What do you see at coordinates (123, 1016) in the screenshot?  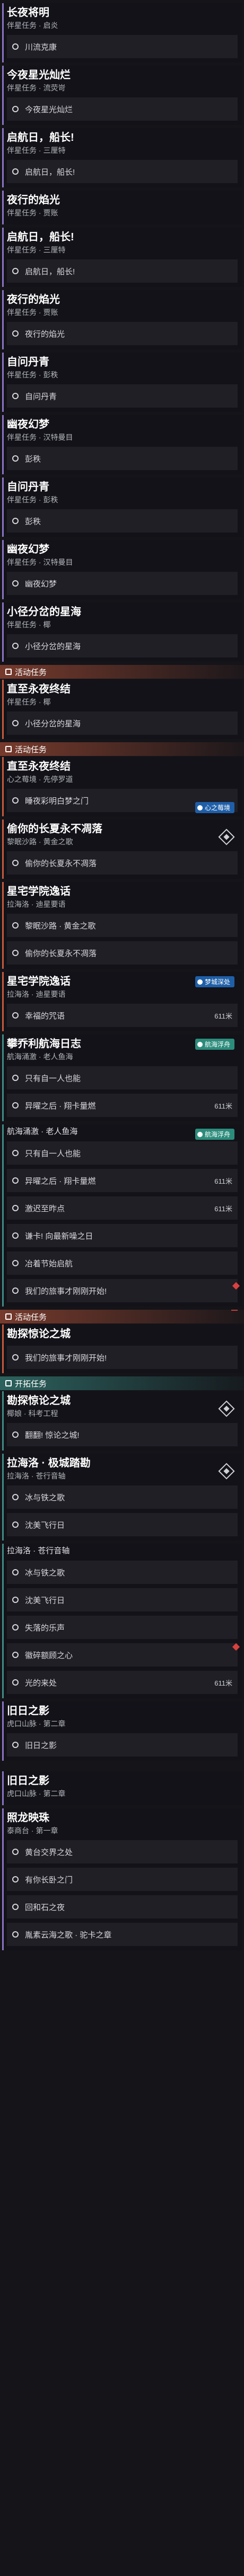 I see `quest-step: 幸福的咒语 611米` at bounding box center [123, 1016].